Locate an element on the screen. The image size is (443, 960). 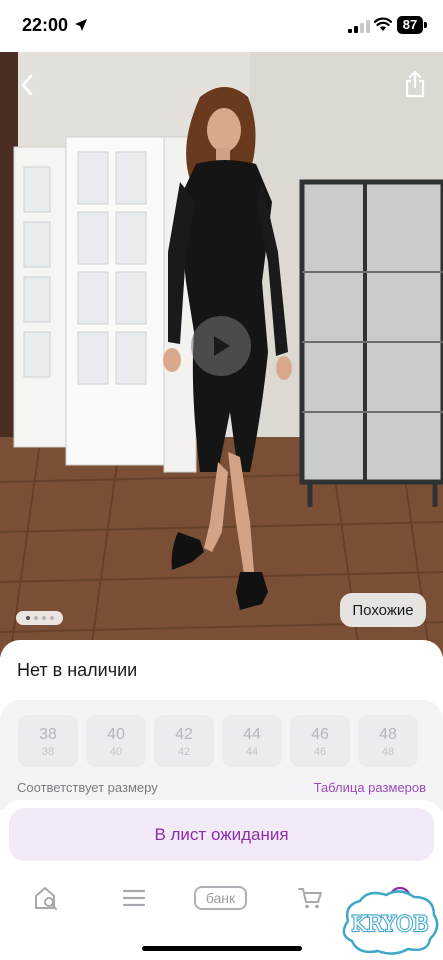
share-button is located at coordinates (415, 84).